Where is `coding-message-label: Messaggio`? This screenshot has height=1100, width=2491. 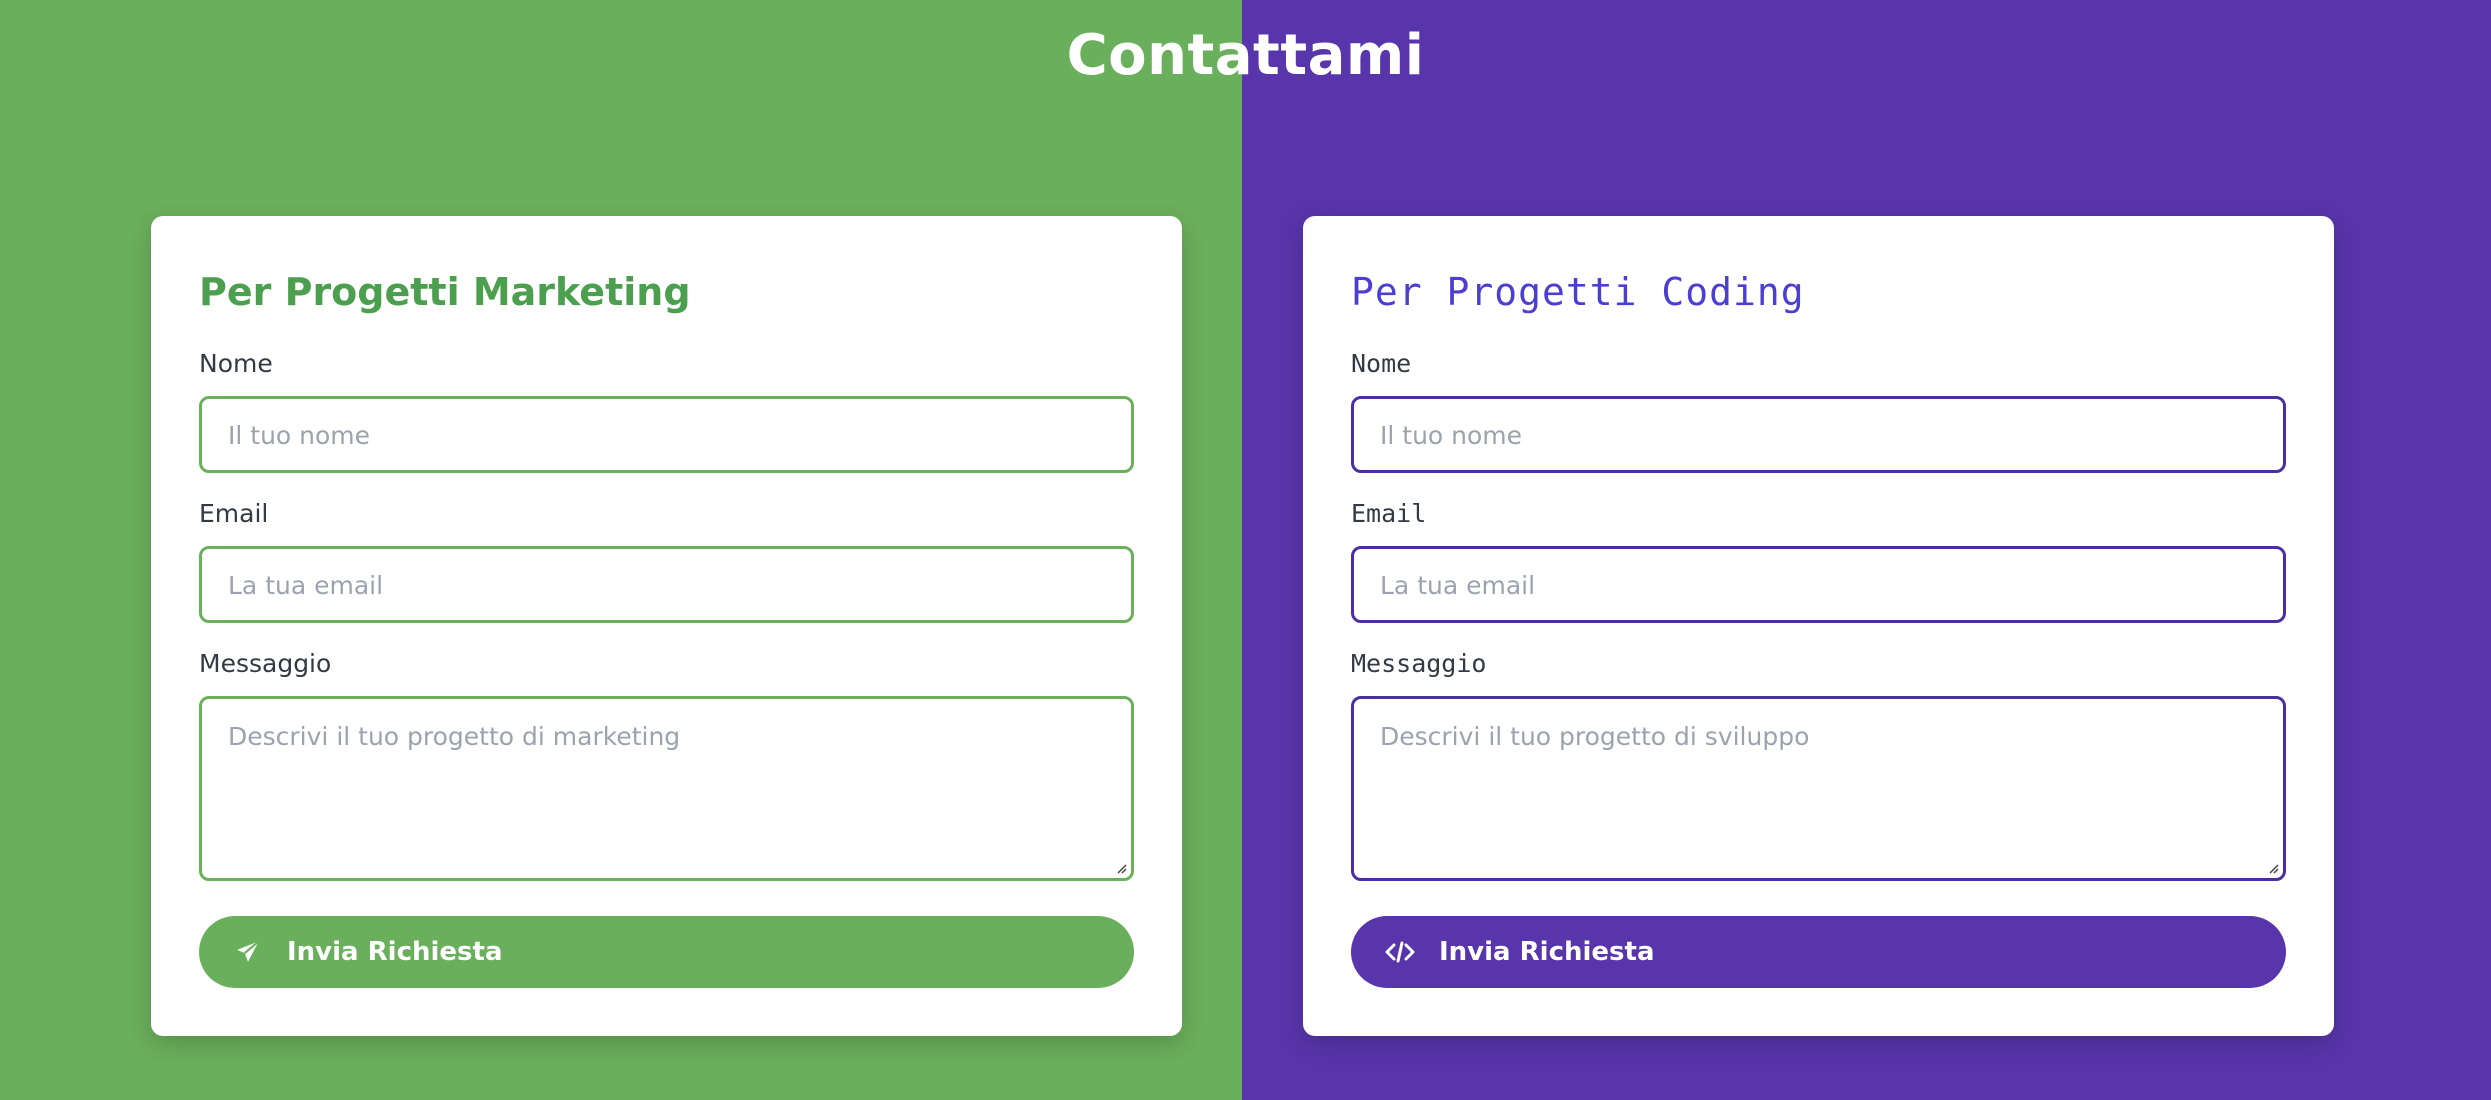
coding-message-label: Messaggio is located at coordinates (1419, 663).